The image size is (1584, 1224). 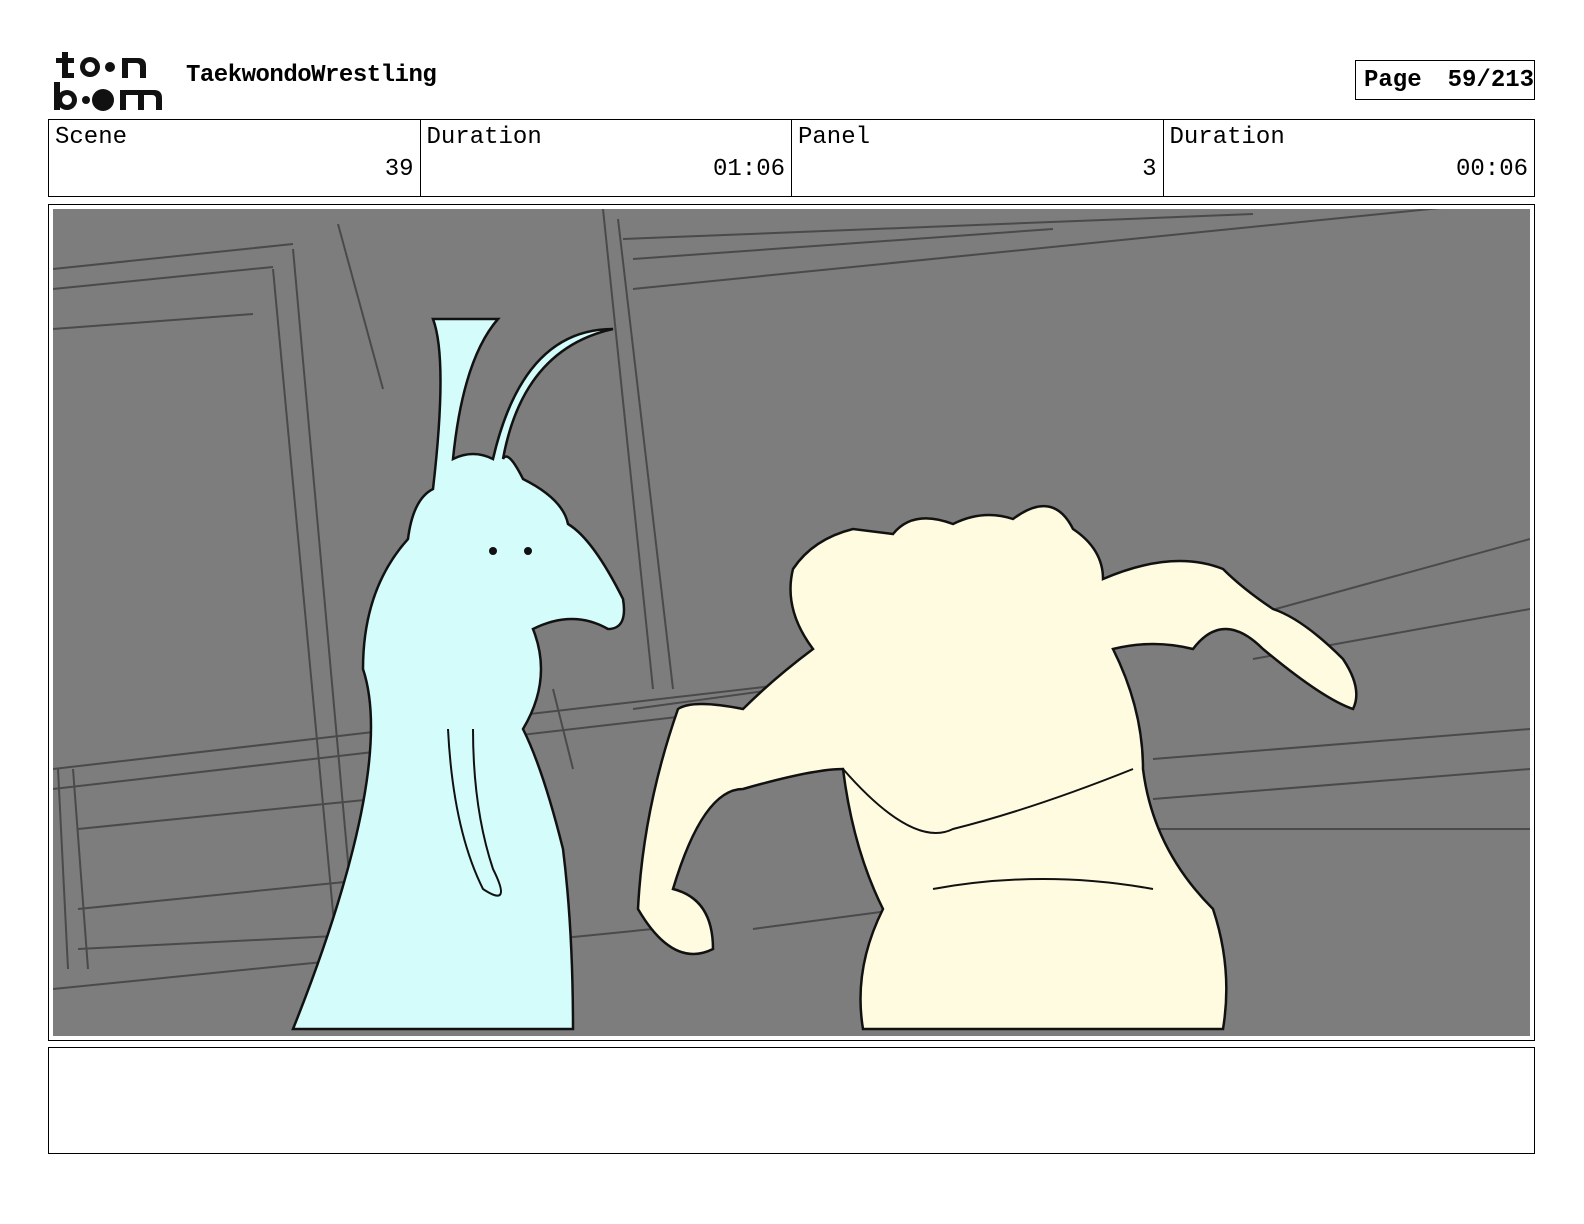 What do you see at coordinates (1393, 80) in the screenshot?
I see `page-label: Page` at bounding box center [1393, 80].